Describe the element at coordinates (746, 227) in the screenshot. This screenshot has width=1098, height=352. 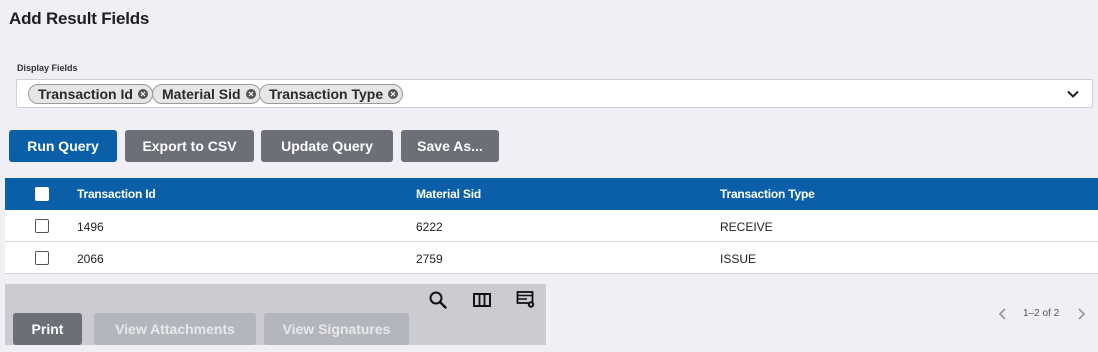
I see `cell-transaction-type: RECEIVE` at that location.